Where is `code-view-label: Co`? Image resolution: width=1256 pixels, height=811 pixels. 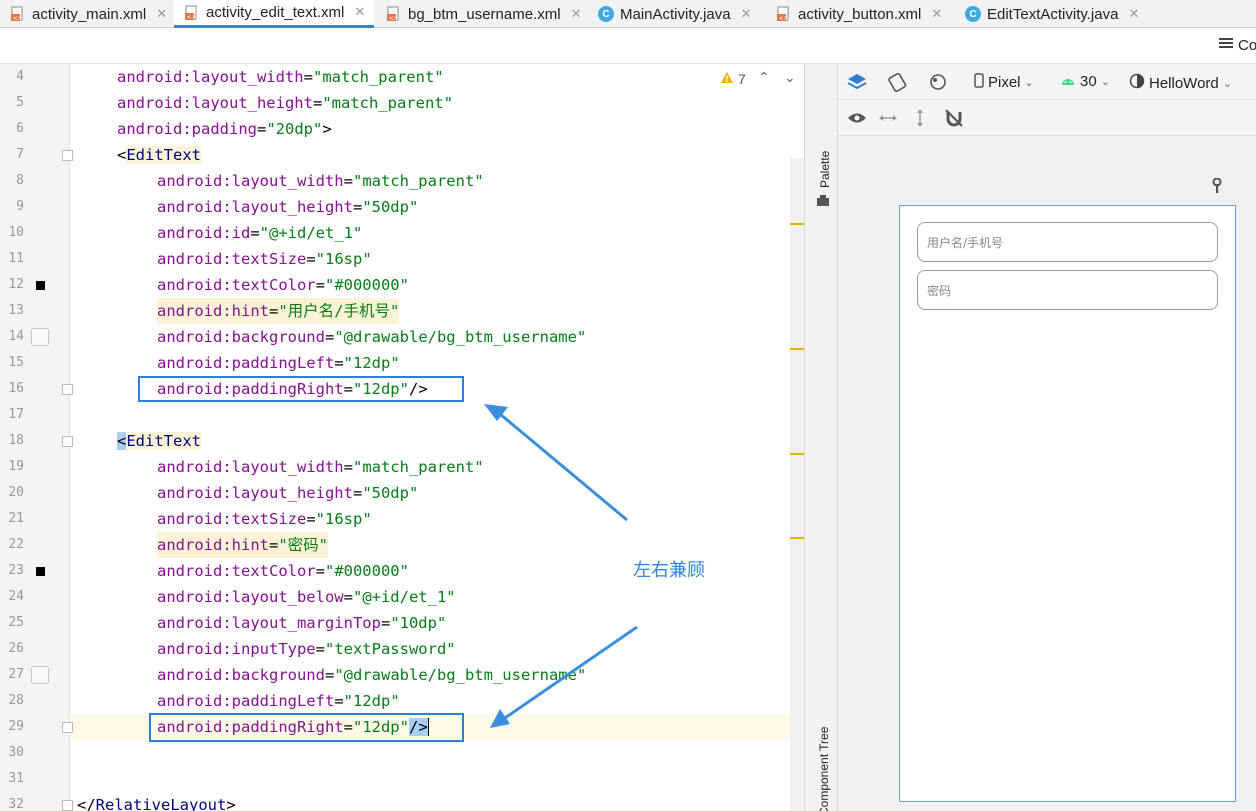 code-view-label: Co is located at coordinates (1247, 45).